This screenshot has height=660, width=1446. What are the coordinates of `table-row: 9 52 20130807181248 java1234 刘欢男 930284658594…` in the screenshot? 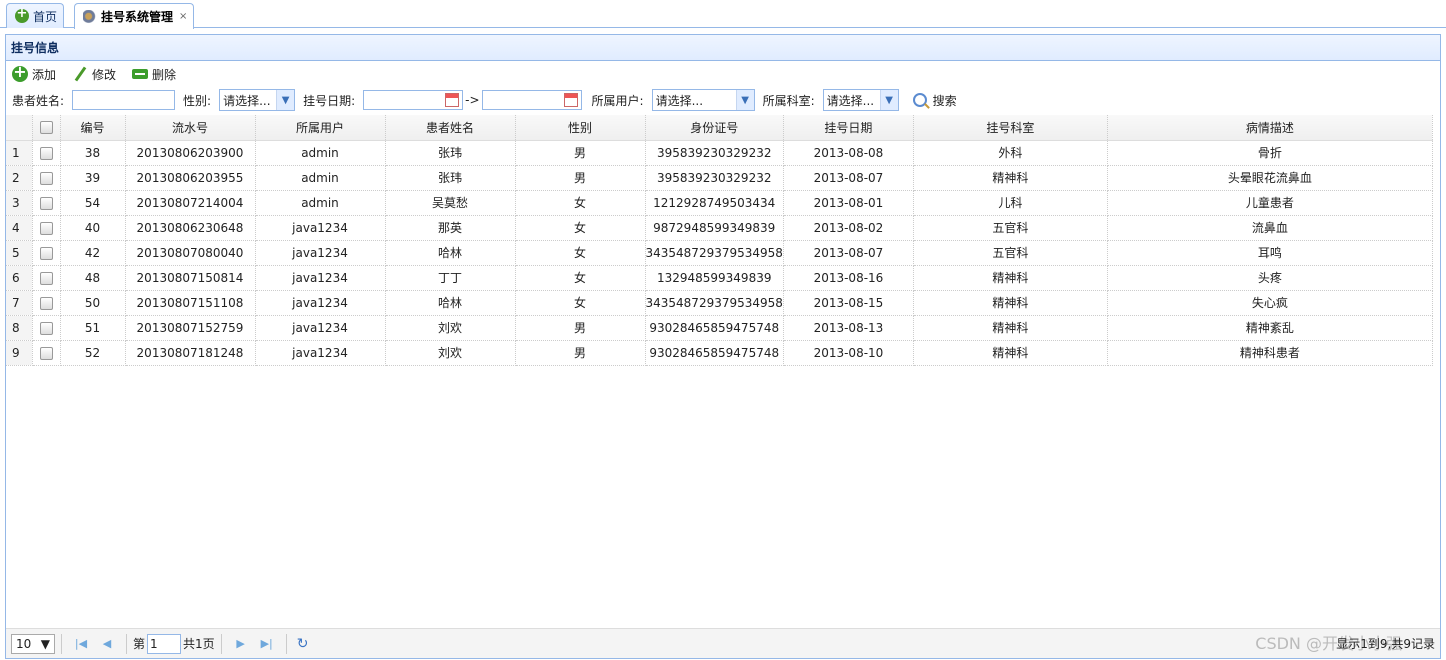 It's located at (719, 353).